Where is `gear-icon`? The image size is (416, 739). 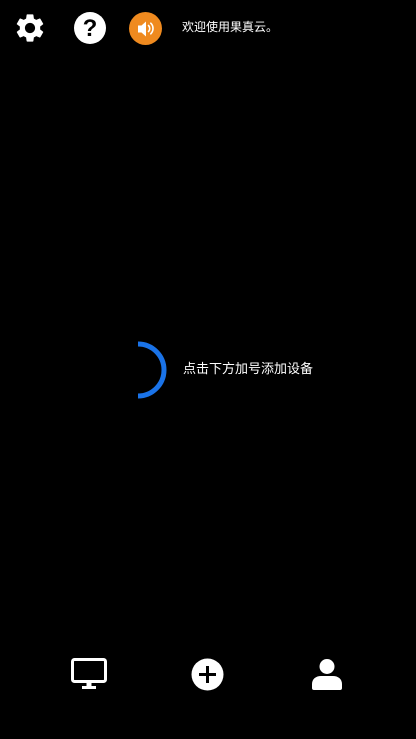
gear-icon is located at coordinates (30, 28).